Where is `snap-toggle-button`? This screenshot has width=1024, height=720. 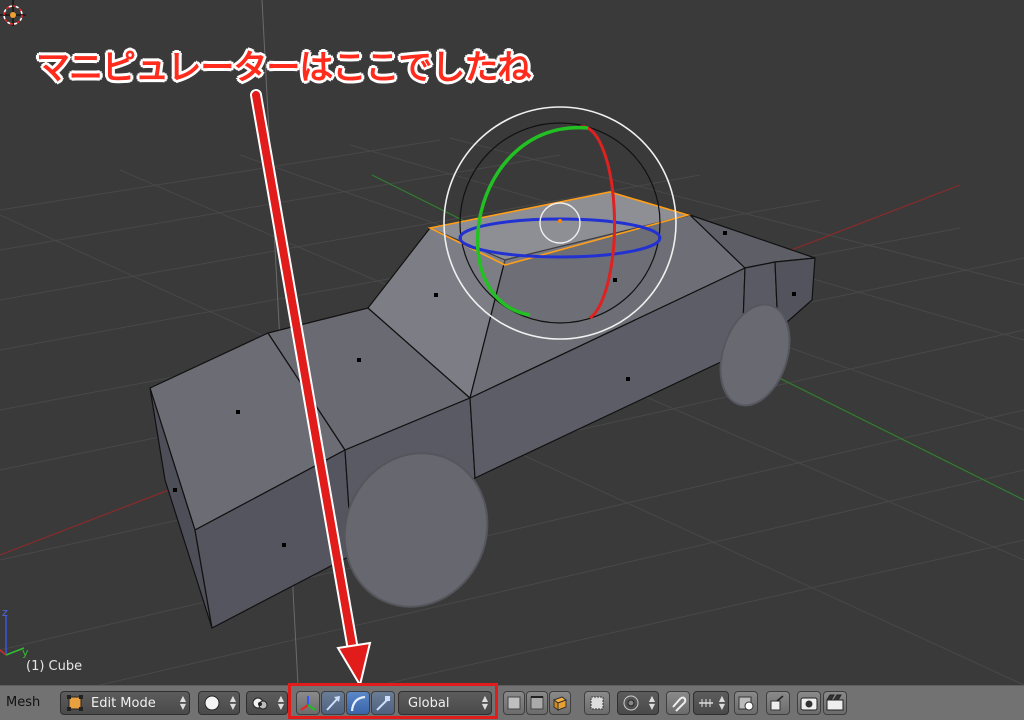 snap-toggle-button is located at coordinates (678, 703).